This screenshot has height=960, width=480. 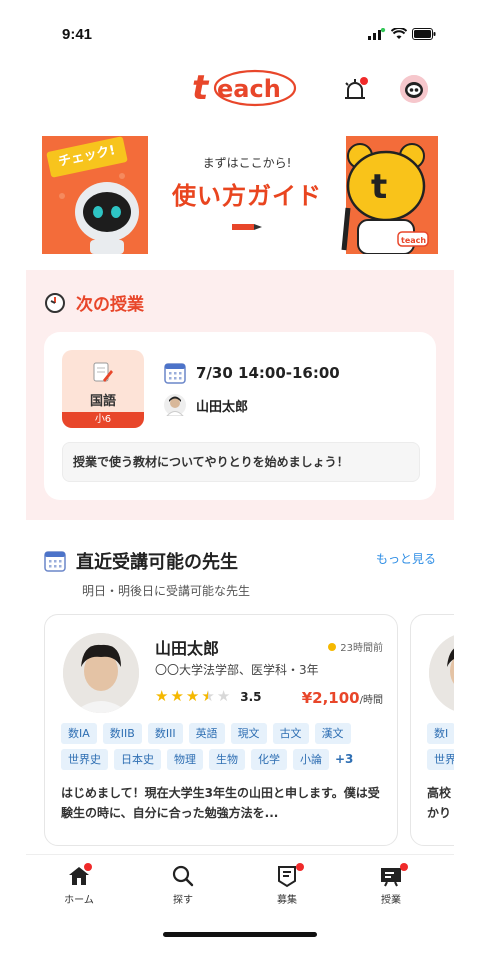 What do you see at coordinates (332, 646) in the screenshot?
I see `active-status-dot` at bounding box center [332, 646].